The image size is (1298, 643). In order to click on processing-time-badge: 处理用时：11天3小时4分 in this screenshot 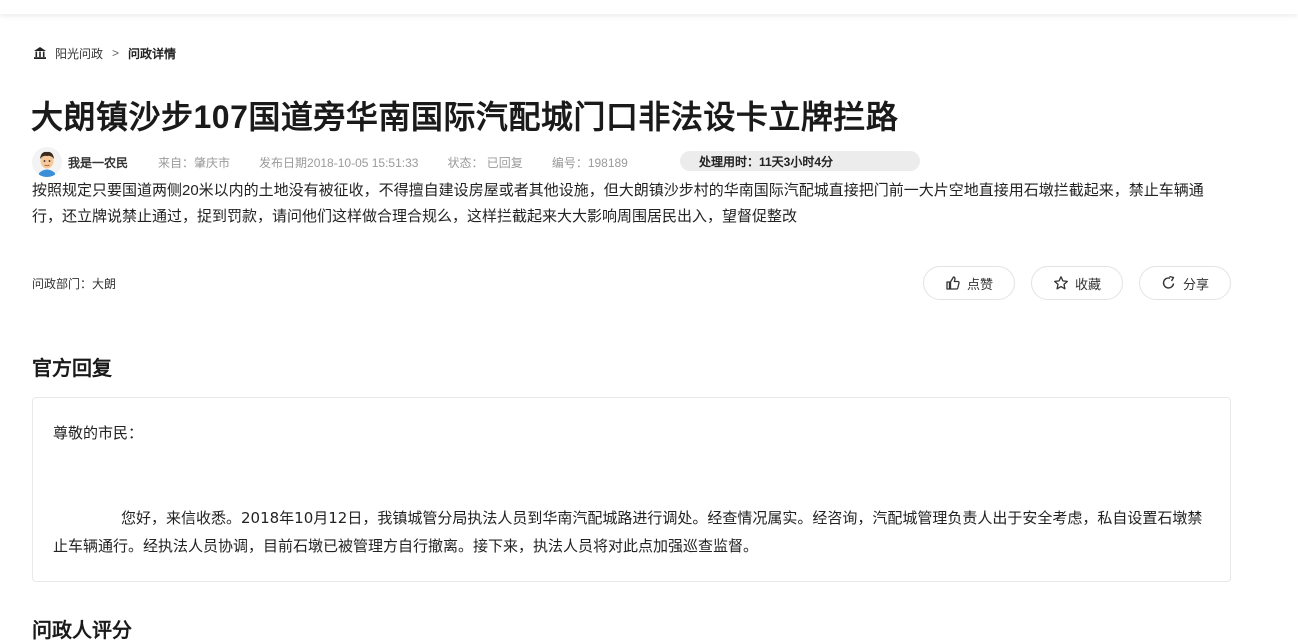, I will do `click(800, 161)`.